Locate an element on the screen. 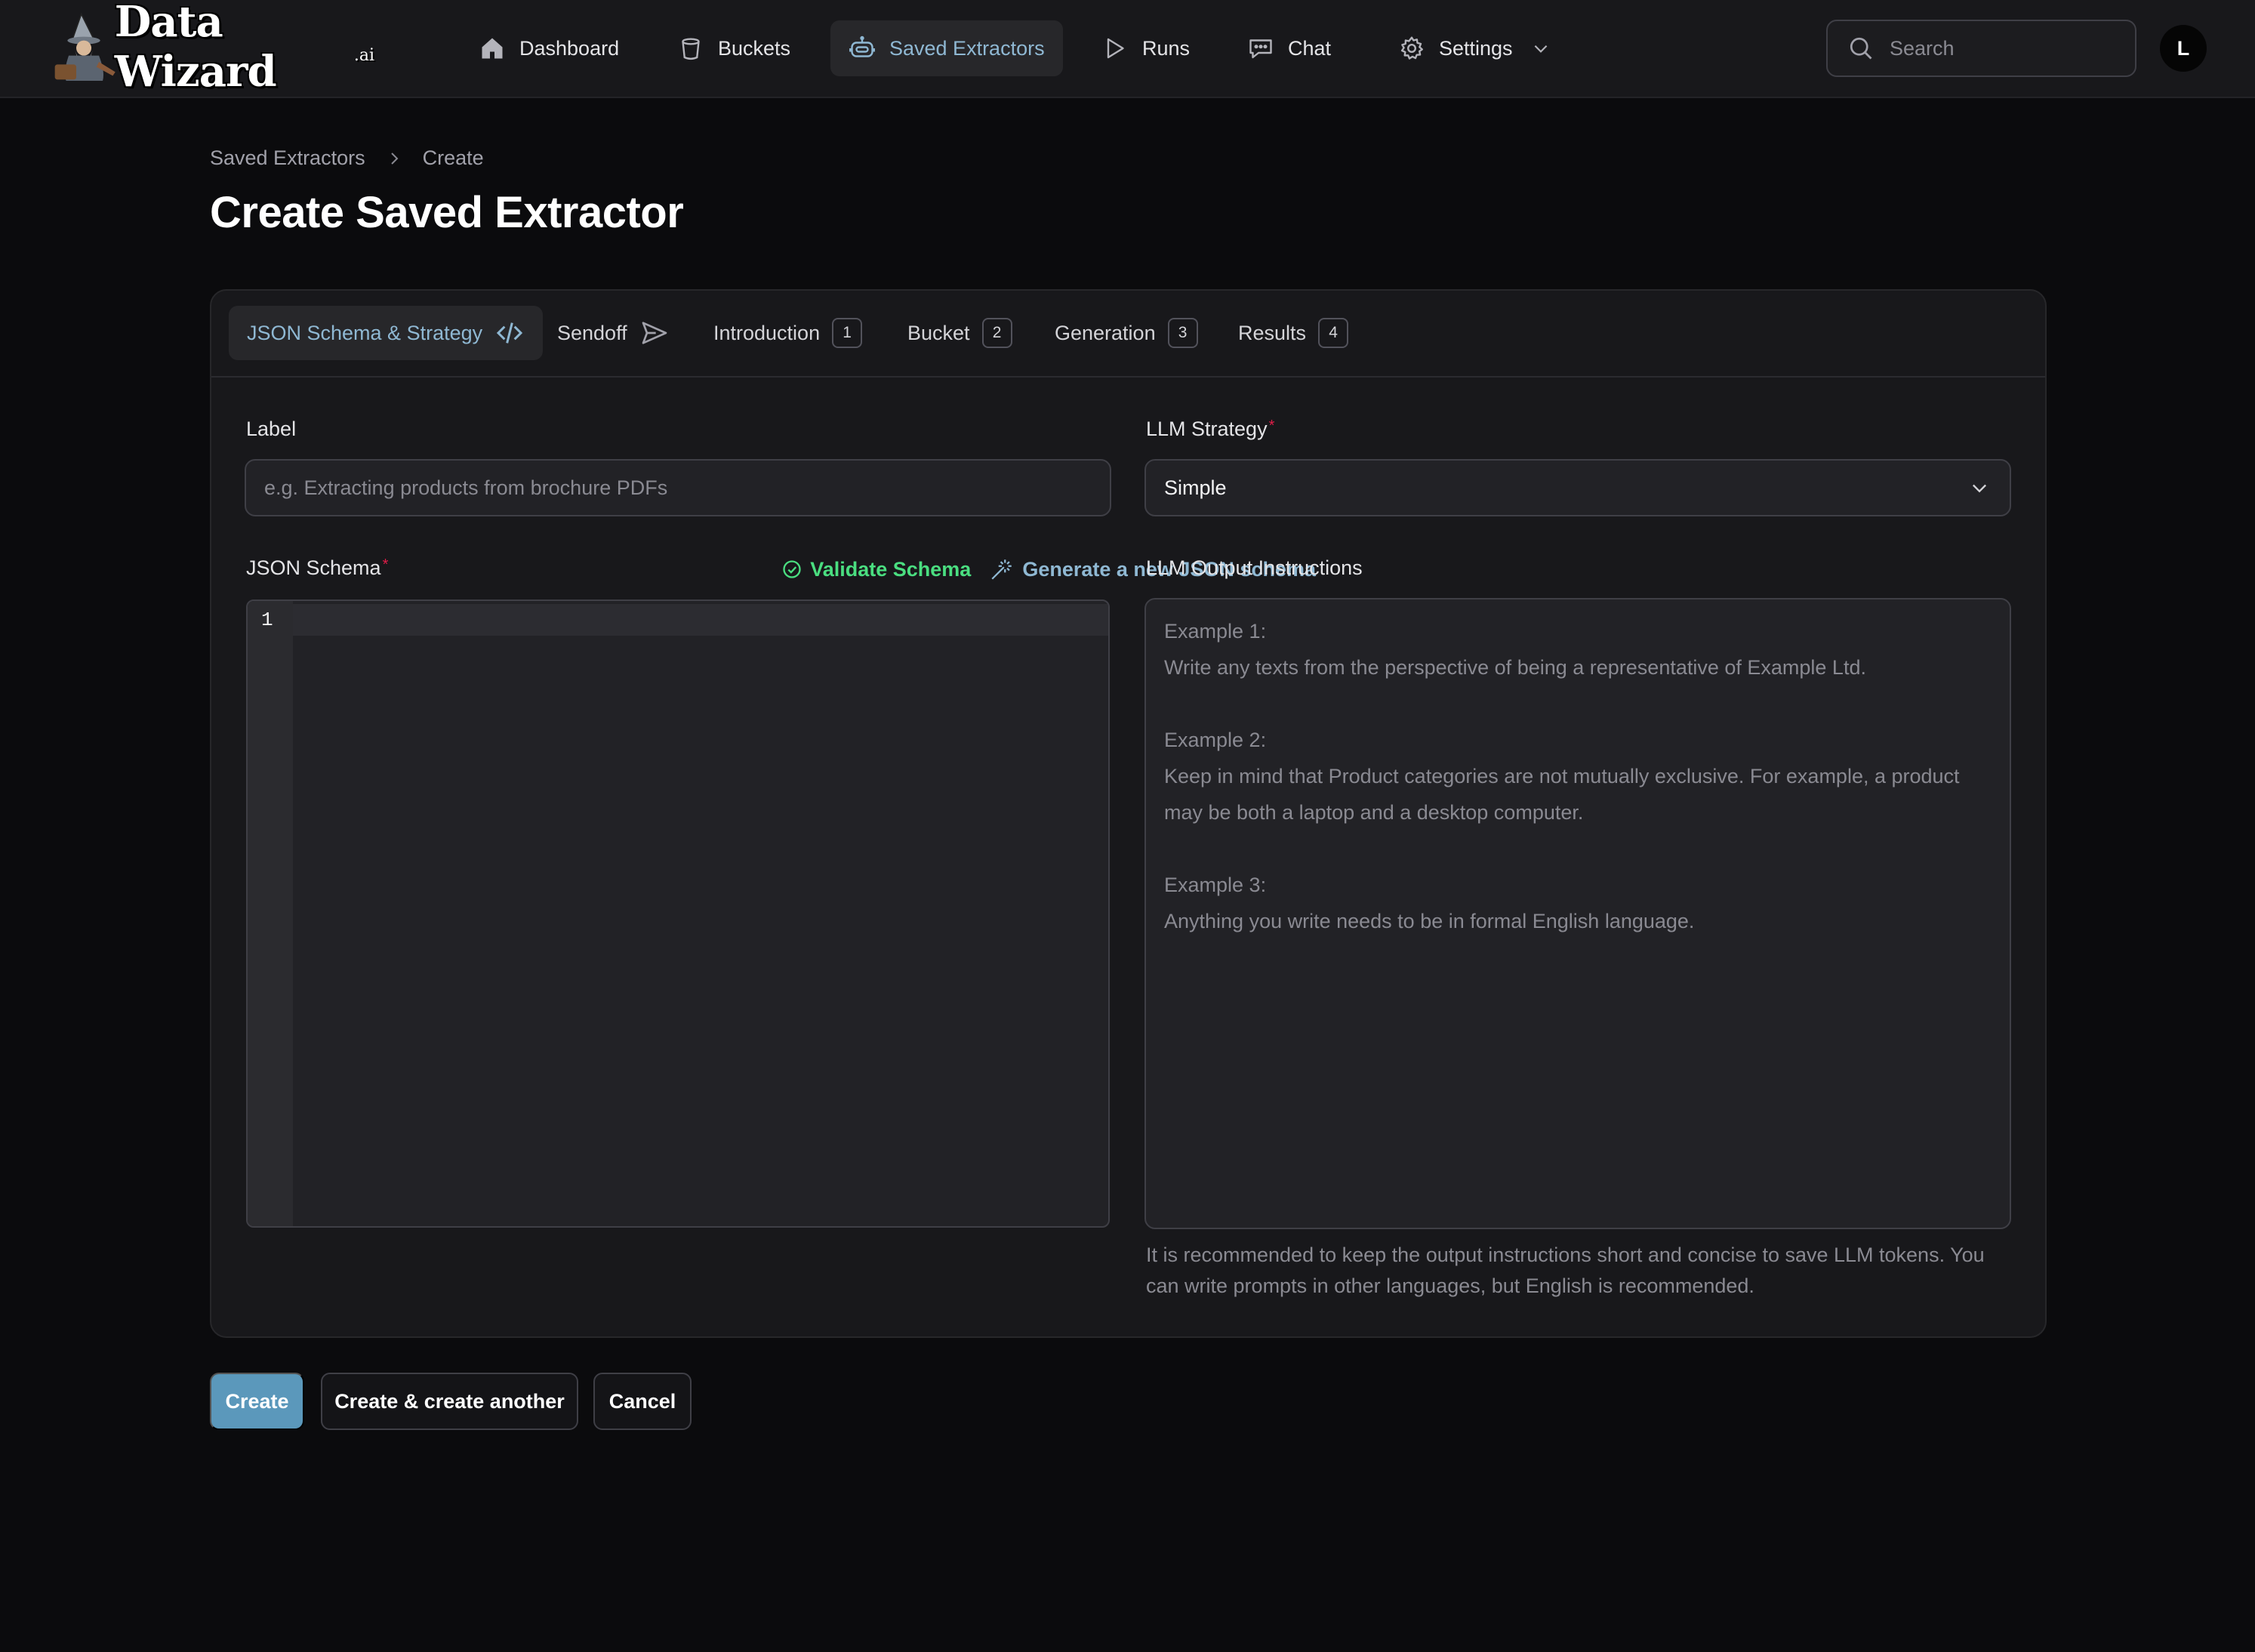 This screenshot has height=1652, width=2255. tab-generation: Generation 3 is located at coordinates (1126, 333).